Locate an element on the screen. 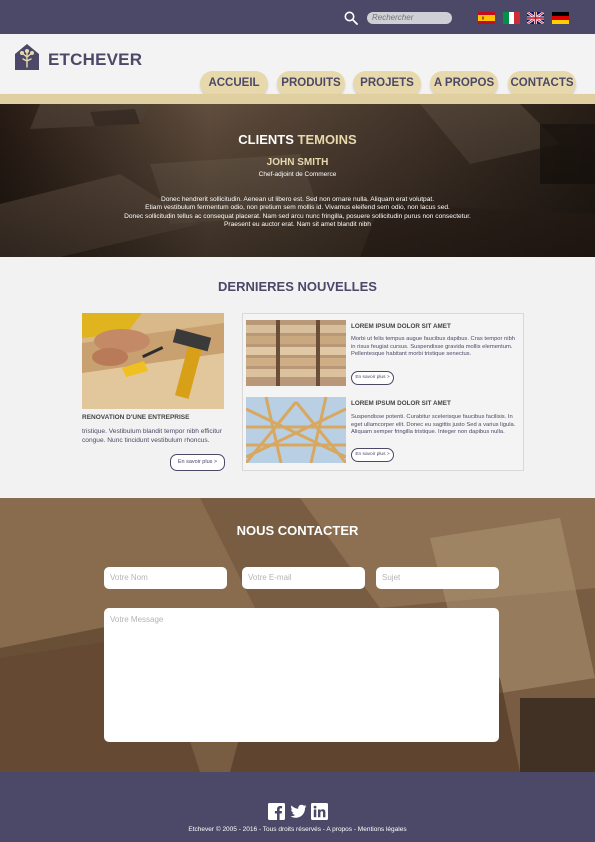 Image resolution: width=595 pixels, height=842 pixels. twitter-icon is located at coordinates (298, 811).